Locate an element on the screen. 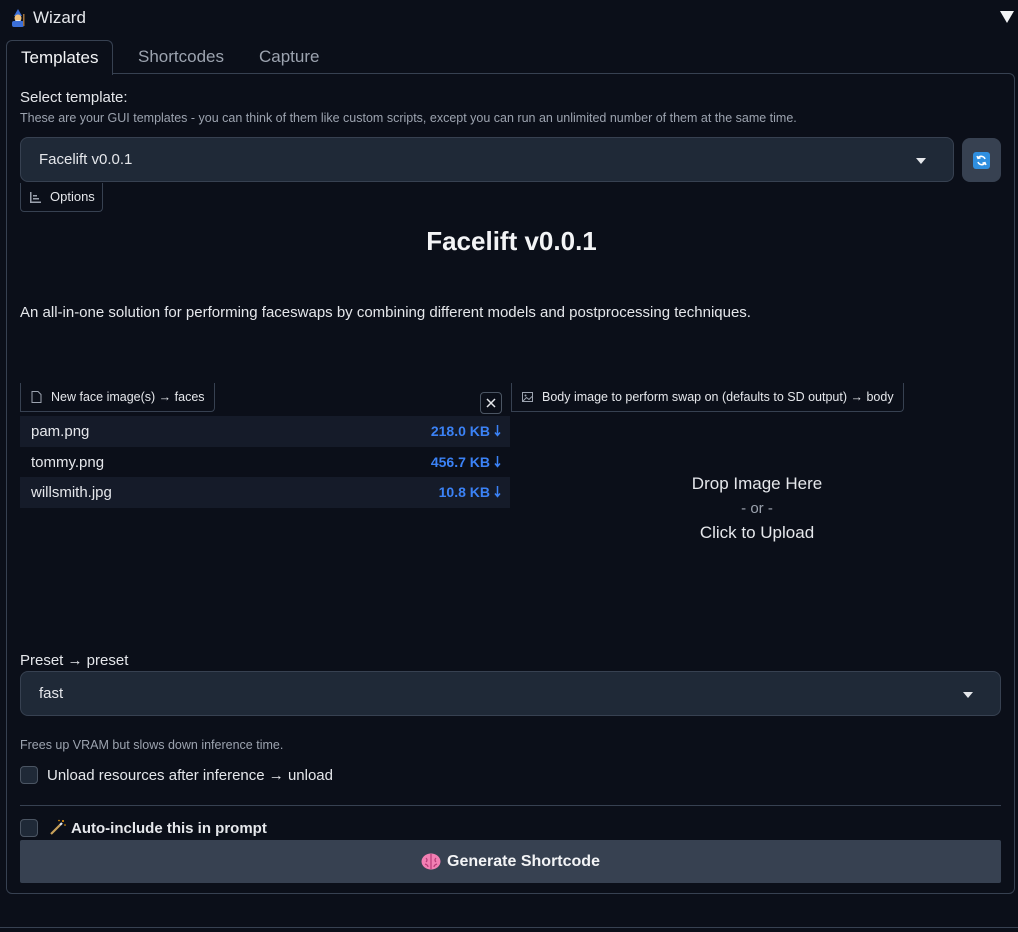 This screenshot has width=1018, height=932. file-size-download-link: 218.0 KB is located at coordinates (460, 431).